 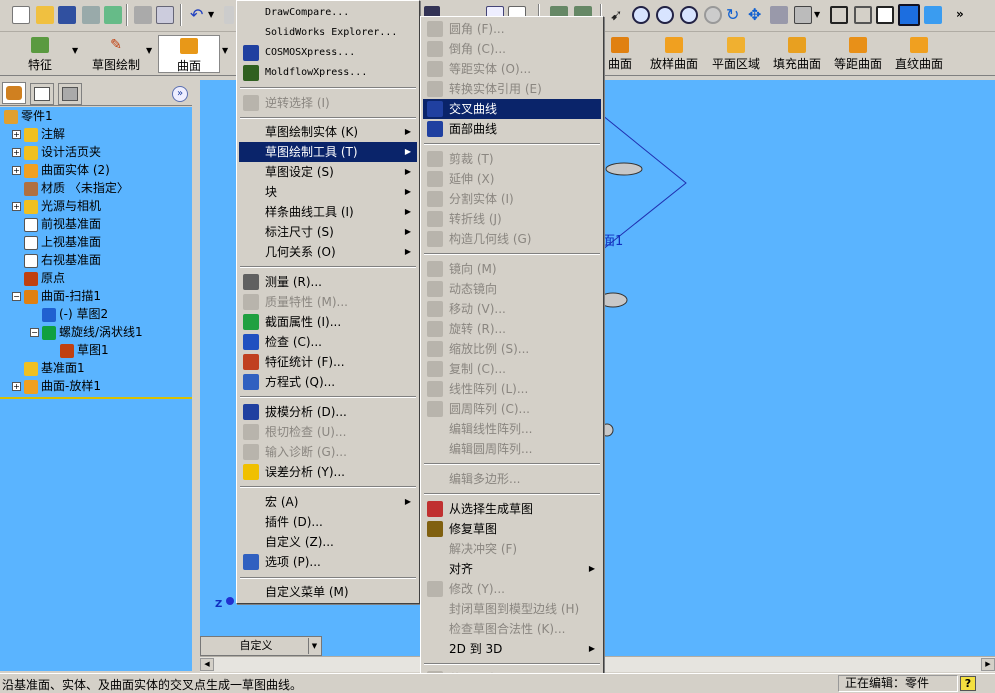 I want to click on menu-item: 2D 到 3D ▶, so click(x=512, y=649).